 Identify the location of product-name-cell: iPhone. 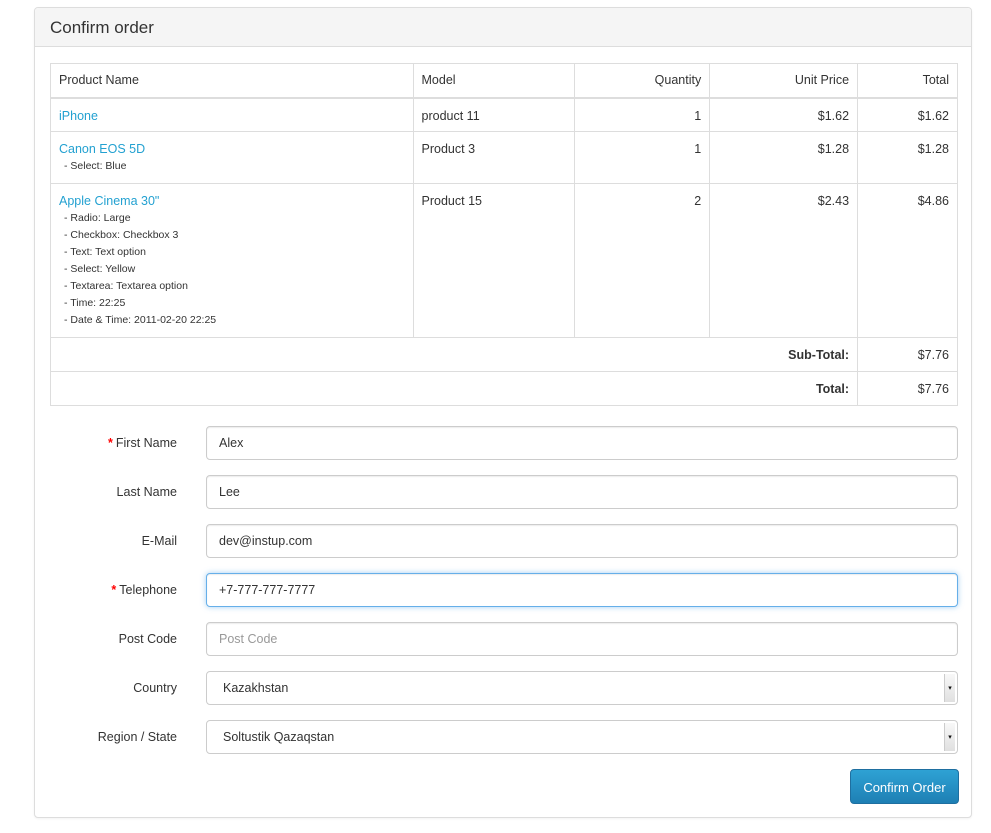
(232, 114).